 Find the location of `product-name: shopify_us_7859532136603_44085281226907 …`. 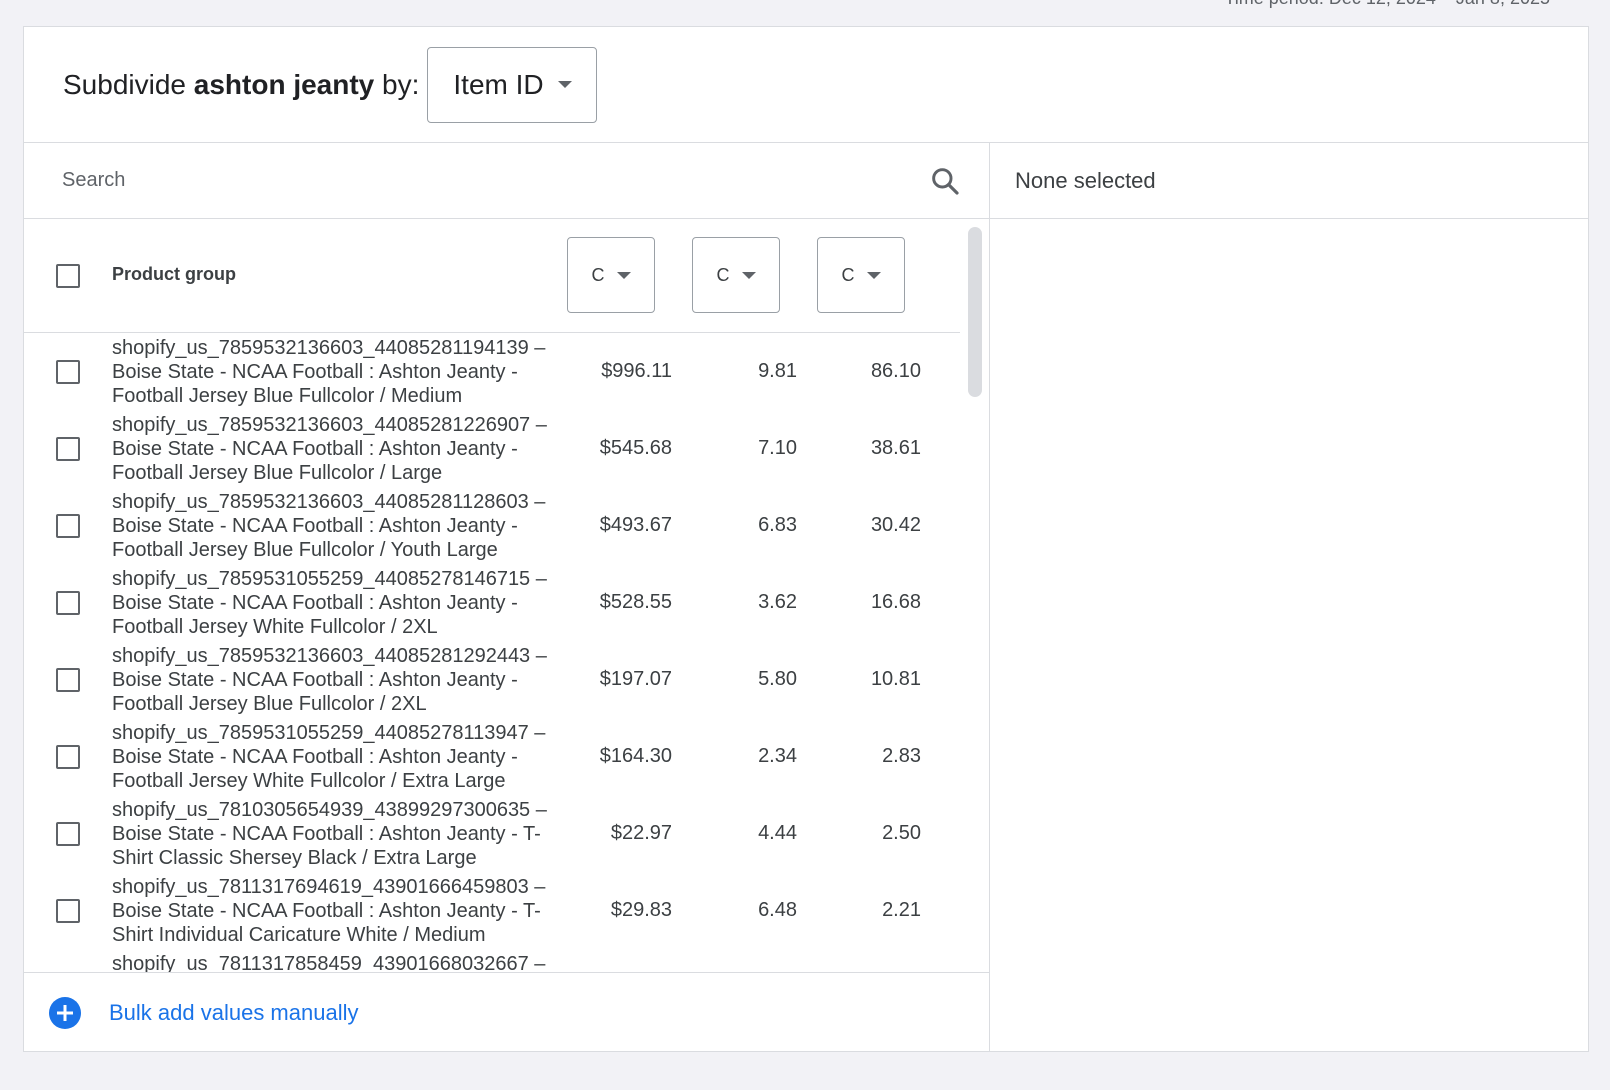

product-name: shopify_us_7859532136603_44085281226907 … is located at coordinates (329, 449).